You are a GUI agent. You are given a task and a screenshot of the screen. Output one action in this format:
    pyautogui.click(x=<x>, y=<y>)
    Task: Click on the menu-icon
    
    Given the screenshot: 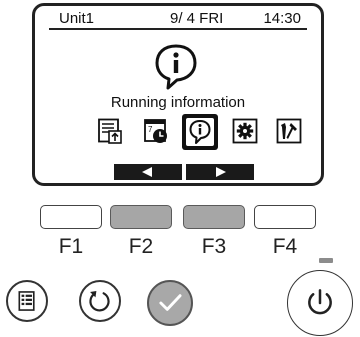 What is the action you would take?
    pyautogui.click(x=26, y=301)
    